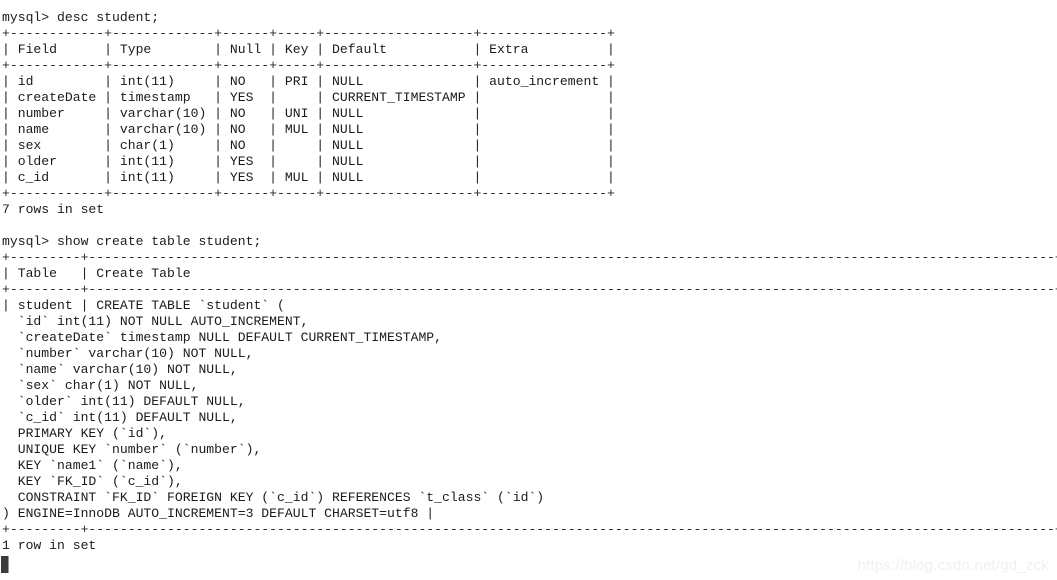 The height and width of the screenshot is (580, 1057). What do you see at coordinates (308, 161) in the screenshot?
I see `desc-table-row-older: | older | int(11) | YES | | NULL | |` at bounding box center [308, 161].